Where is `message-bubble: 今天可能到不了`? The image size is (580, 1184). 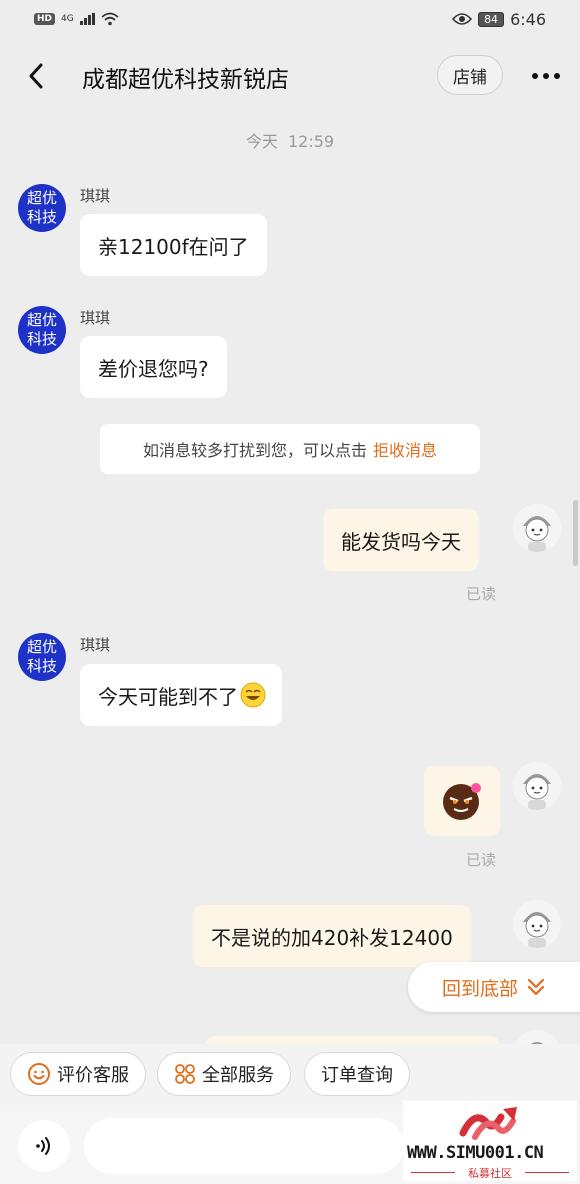 message-bubble: 今天可能到不了 is located at coordinates (181, 695).